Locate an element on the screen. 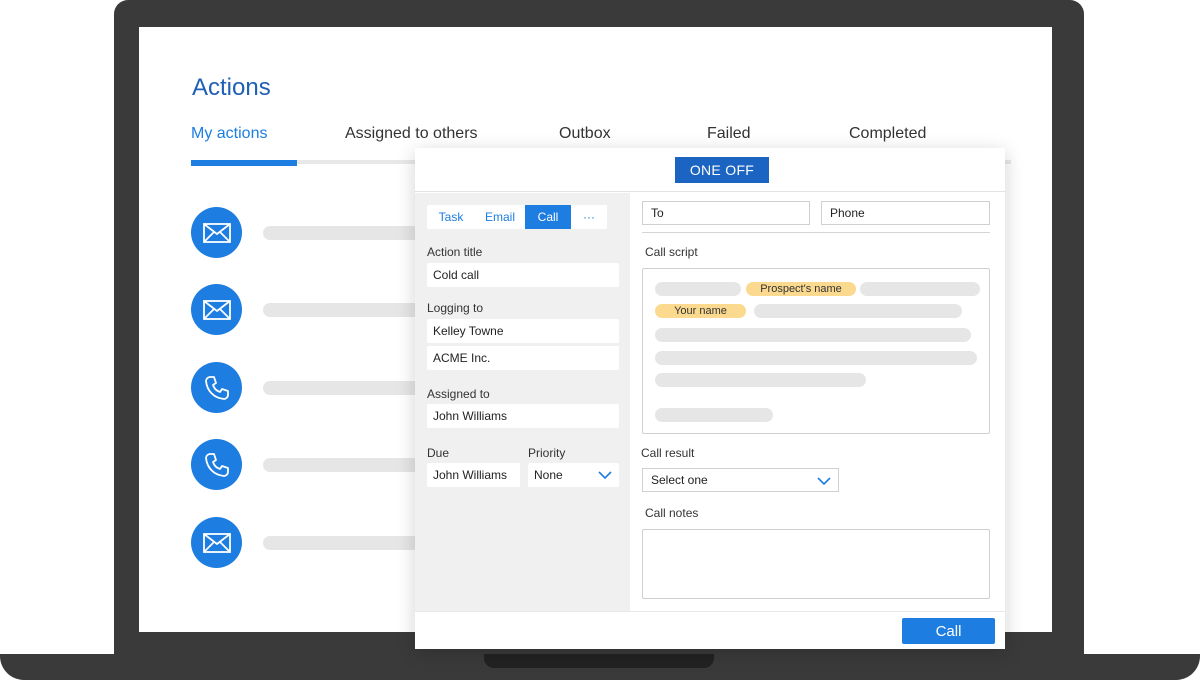 This screenshot has height=684, width=1200. due-label: Due is located at coordinates (438, 453).